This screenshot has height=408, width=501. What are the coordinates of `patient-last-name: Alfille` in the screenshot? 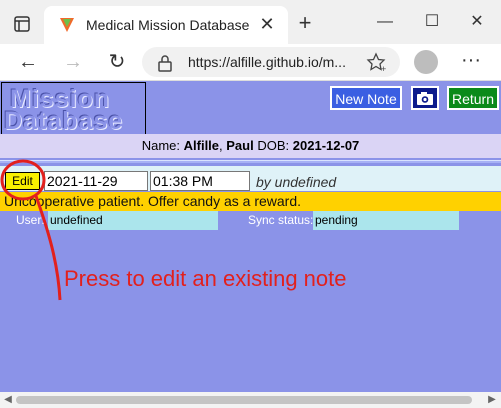 It's located at (201, 145).